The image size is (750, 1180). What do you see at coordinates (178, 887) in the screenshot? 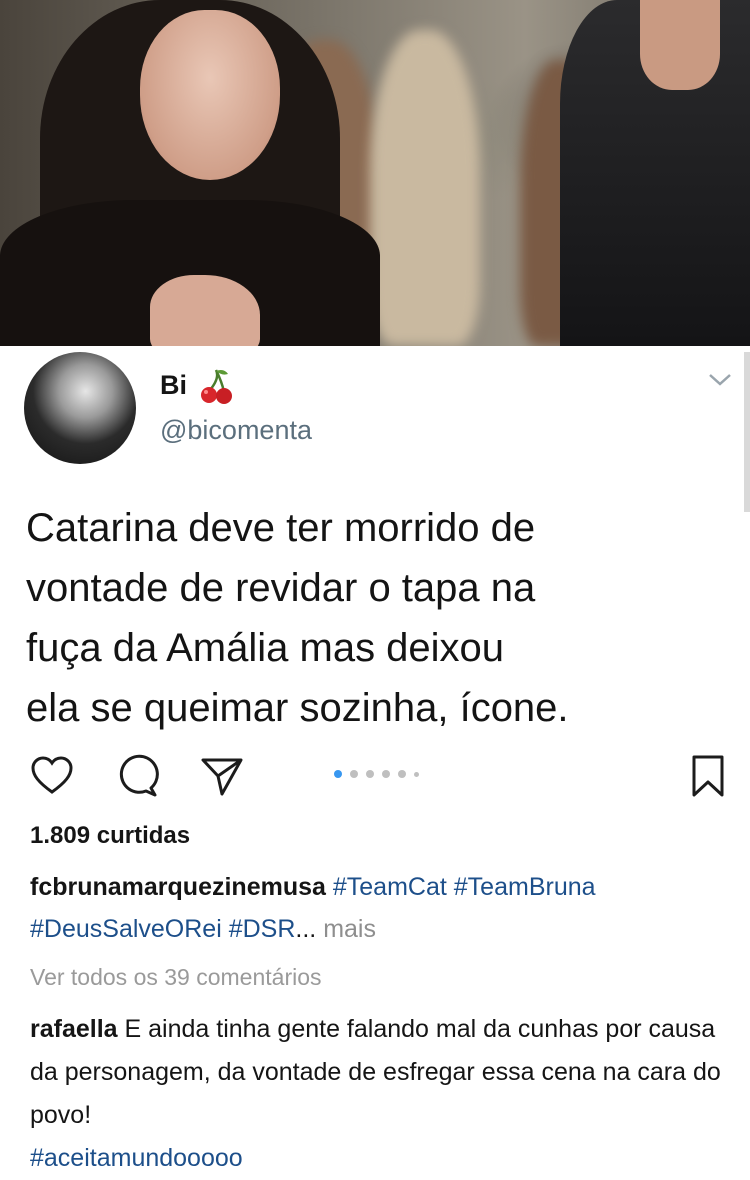
I see `caption-username: fcbrunamarquezinemusa` at bounding box center [178, 887].